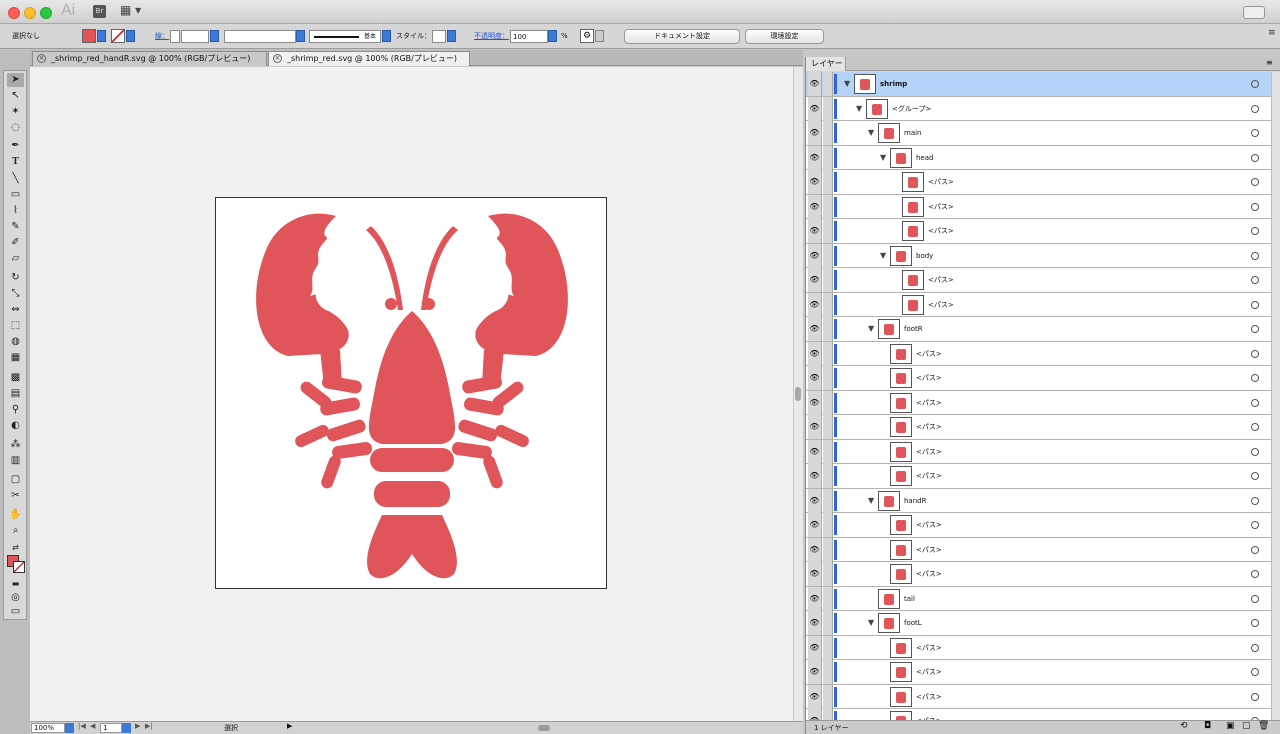 The image size is (1280, 734). Describe the element at coordinates (15, 548) in the screenshot. I see `swap-fill-stroke-icon: ⇄` at that location.